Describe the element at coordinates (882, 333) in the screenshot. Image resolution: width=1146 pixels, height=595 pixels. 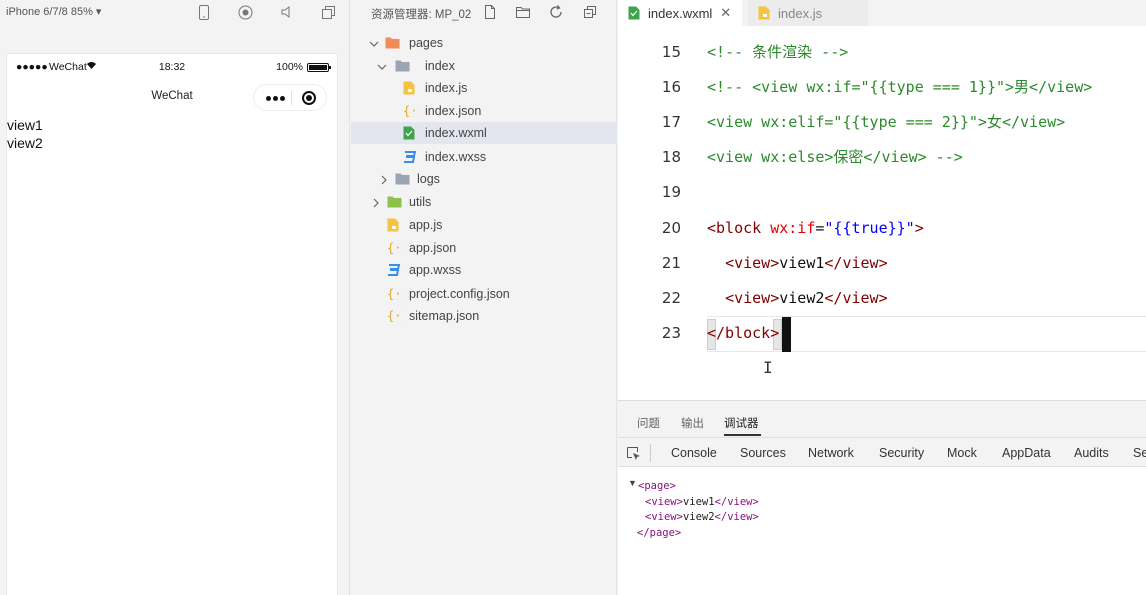
I see `code-line: 23 </block>` at that location.